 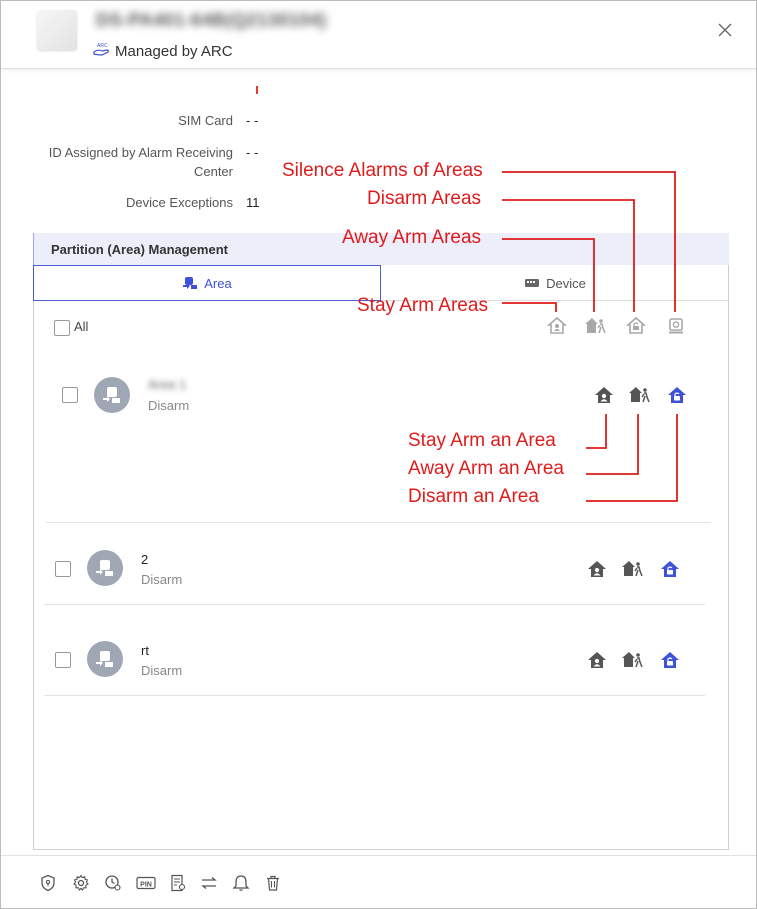 What do you see at coordinates (253, 202) in the screenshot?
I see `device-exceptions-value: 11` at bounding box center [253, 202].